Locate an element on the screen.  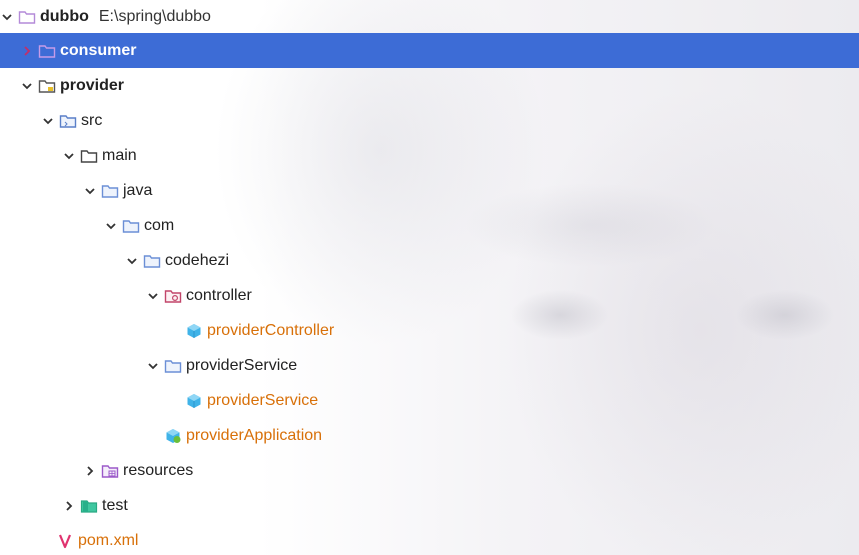
tree-item-src: src is located at coordinates (429, 120).